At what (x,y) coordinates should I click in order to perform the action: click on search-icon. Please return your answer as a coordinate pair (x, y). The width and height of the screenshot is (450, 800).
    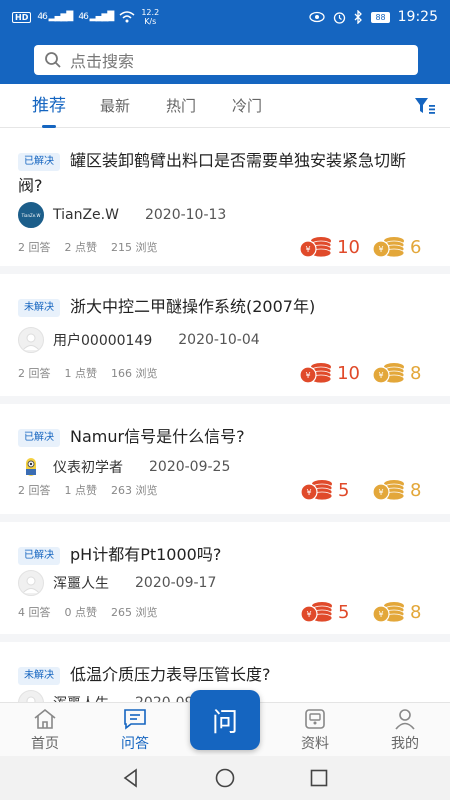
    Looking at the image, I should click on (53, 60).